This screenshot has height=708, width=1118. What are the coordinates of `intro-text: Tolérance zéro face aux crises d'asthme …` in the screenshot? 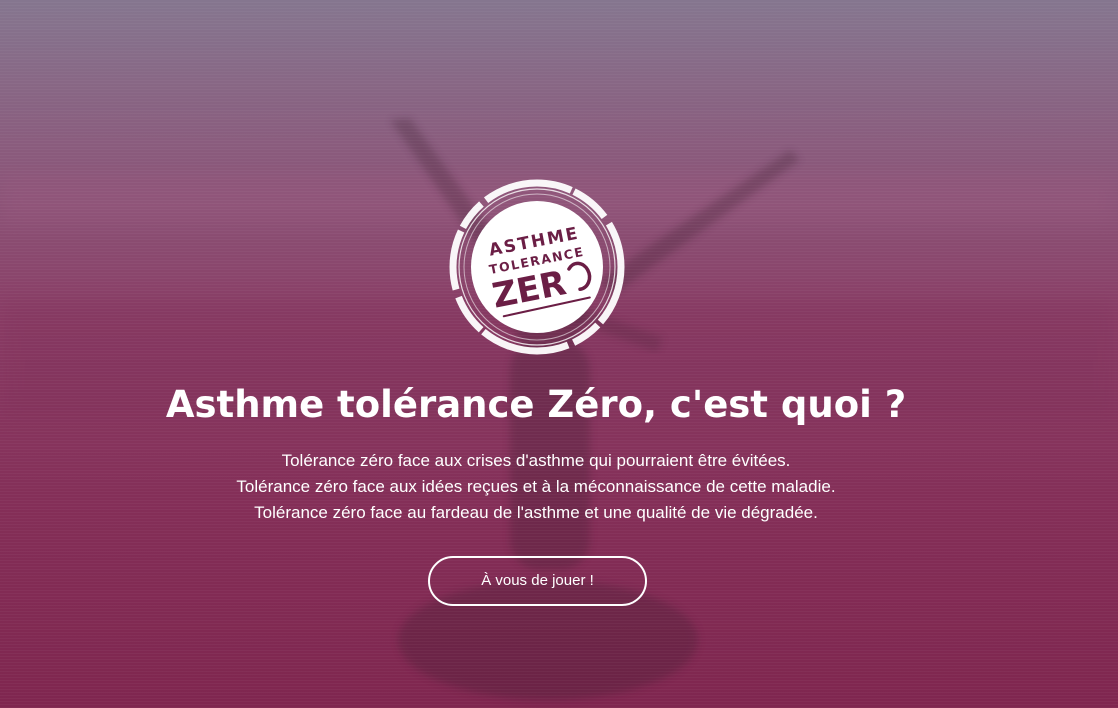 It's located at (536, 487).